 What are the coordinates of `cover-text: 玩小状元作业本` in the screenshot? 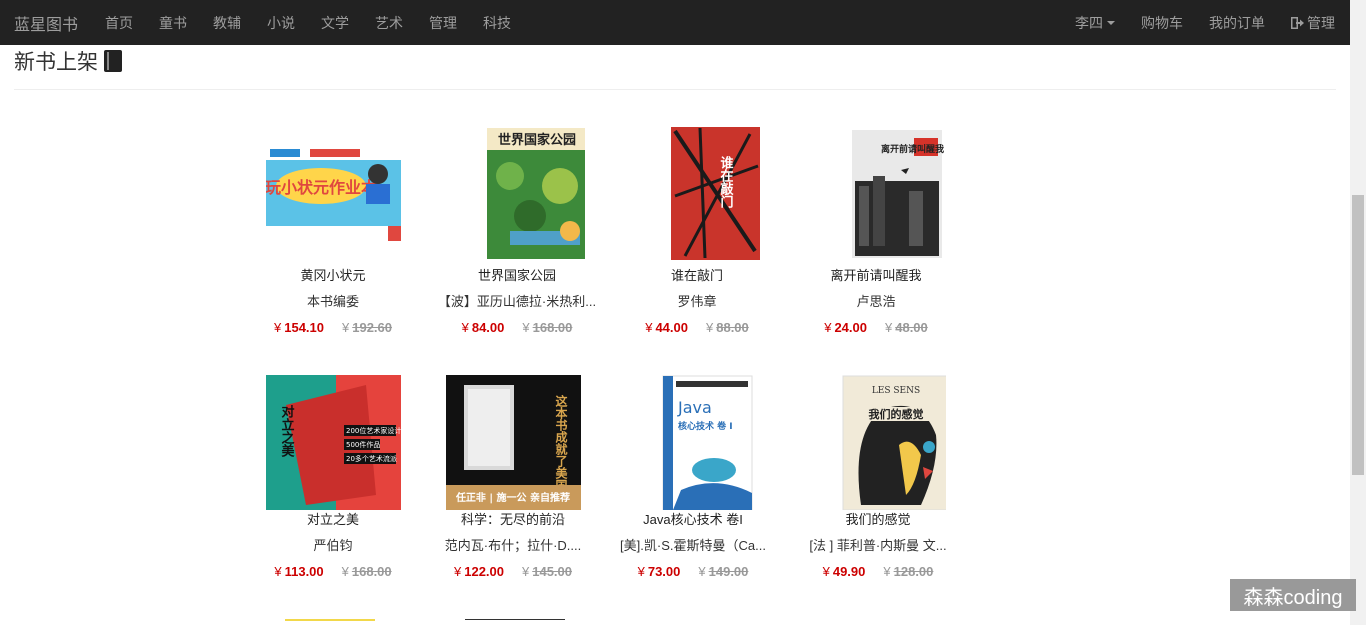 It's located at (321, 187).